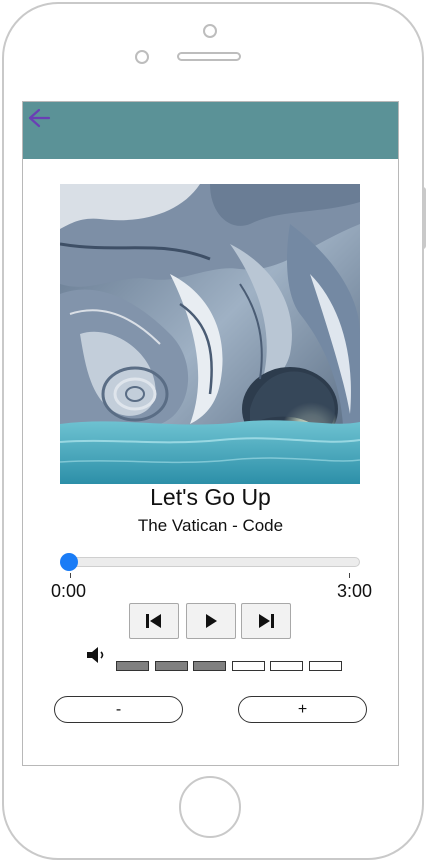 The height and width of the screenshot is (865, 429). What do you see at coordinates (70, 575) in the screenshot?
I see `progress-start-tick` at bounding box center [70, 575].